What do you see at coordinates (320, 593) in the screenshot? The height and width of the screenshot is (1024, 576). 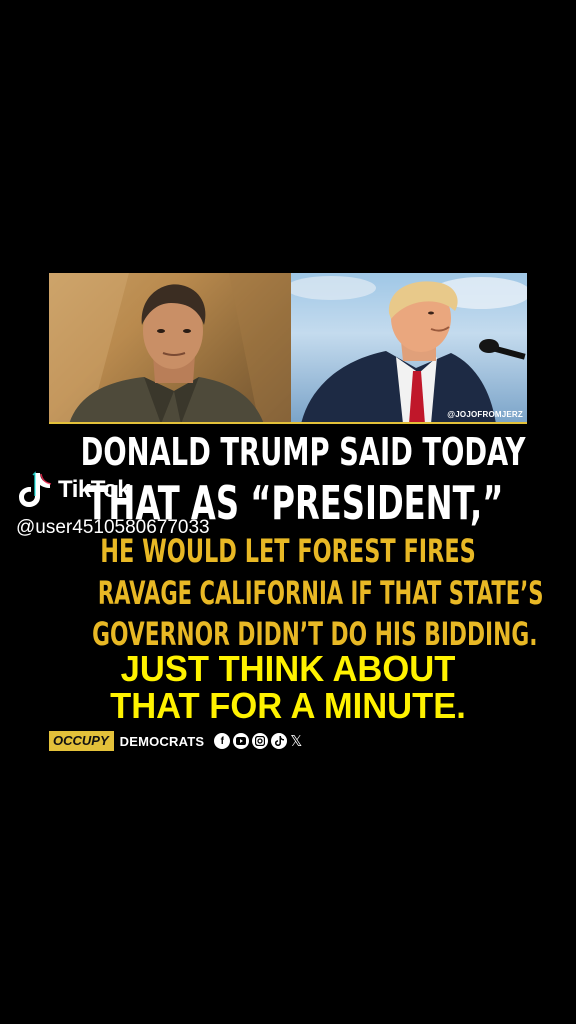 I see `headline-line-4: RAVAGE CALIFORNIA IF THAT STATE’S` at bounding box center [320, 593].